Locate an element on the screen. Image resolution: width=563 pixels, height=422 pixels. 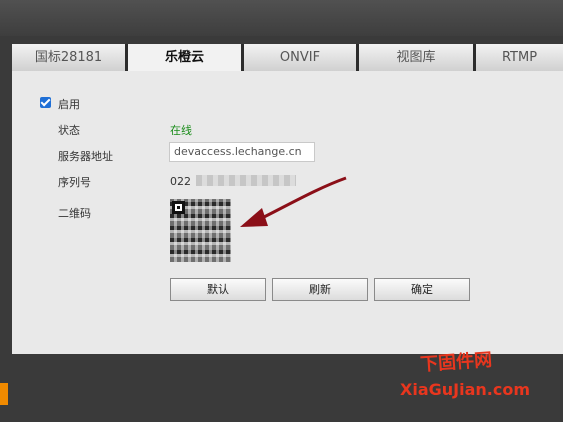
qr-code-image is located at coordinates (200, 230).